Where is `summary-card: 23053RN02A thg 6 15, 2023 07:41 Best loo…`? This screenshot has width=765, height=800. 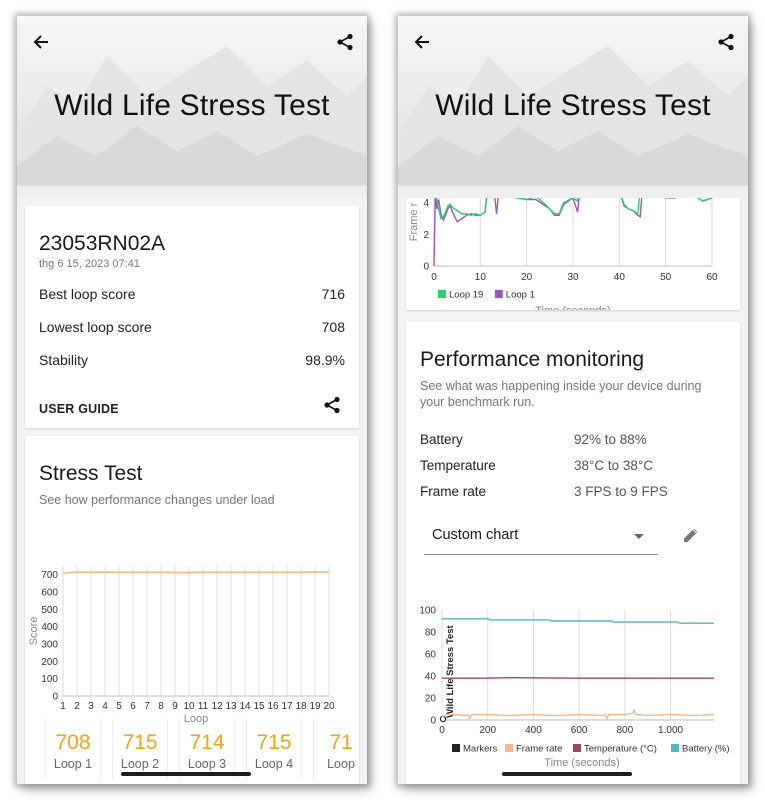
summary-card: 23053RN02A thg 6 15, 2023 07:41 Best loo… is located at coordinates (192, 317).